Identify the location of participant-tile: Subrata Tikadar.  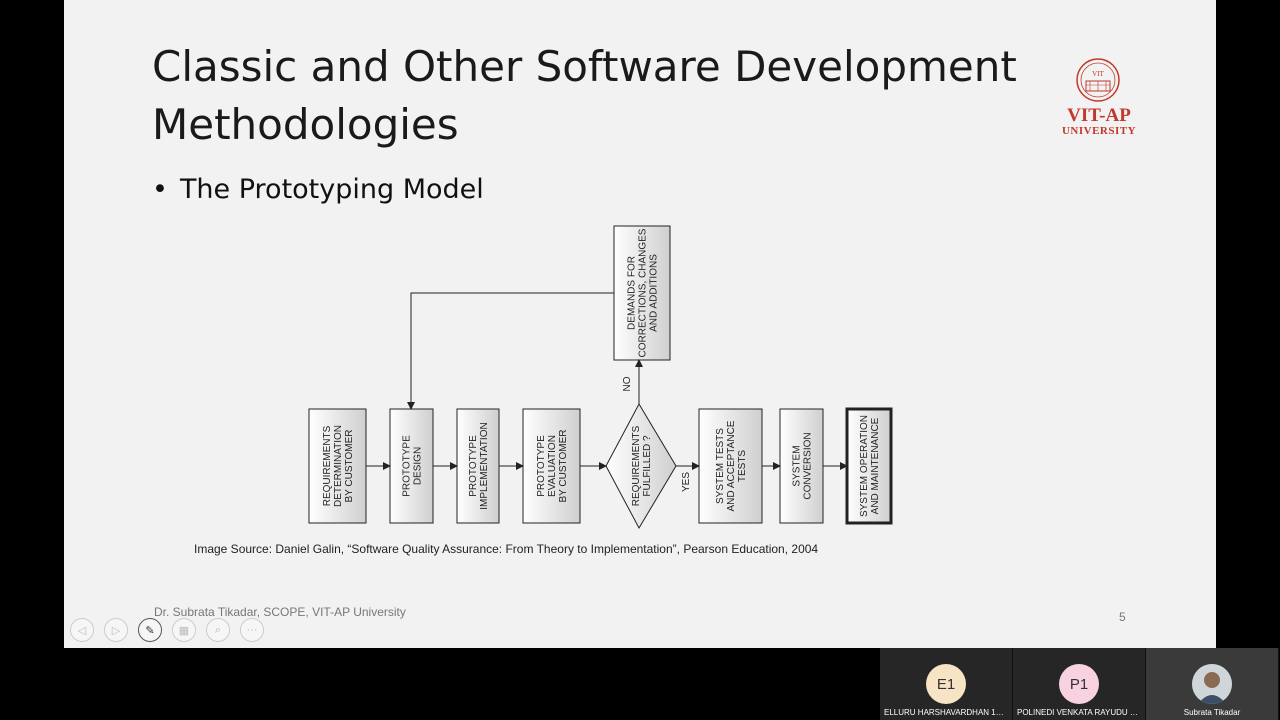
(1212, 684).